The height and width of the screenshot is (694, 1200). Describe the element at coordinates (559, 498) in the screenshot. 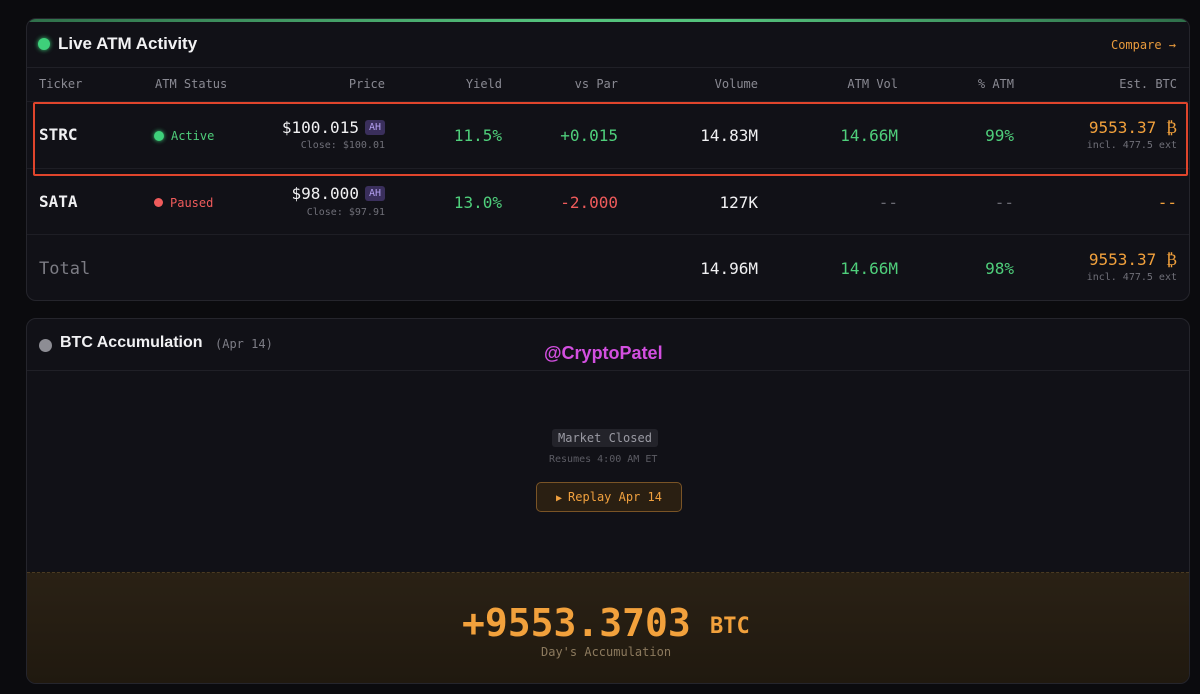

I see `play-icon: ▶` at that location.